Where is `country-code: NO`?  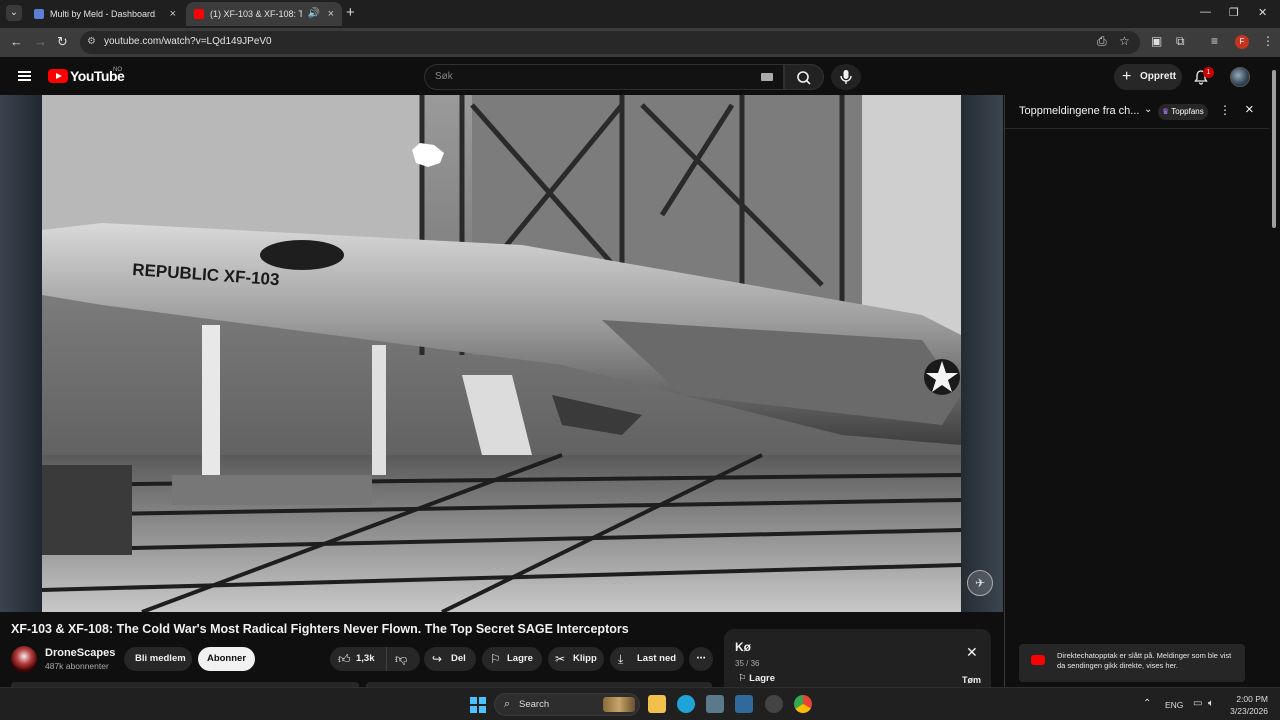 country-code: NO is located at coordinates (117, 70).